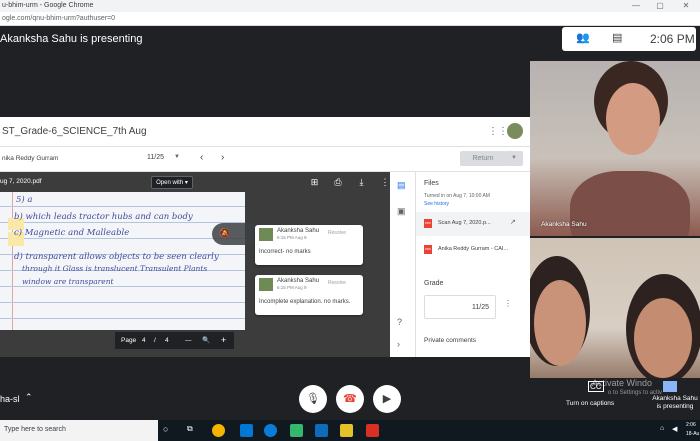  I want to click on present-screen-icon, so click(670, 386).